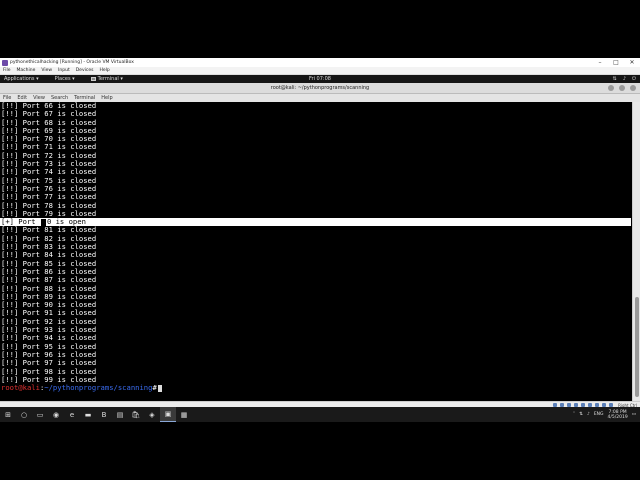 This screenshot has height=480, width=640. I want to click on terminal-app-menu: Terminal ▾, so click(106, 79).